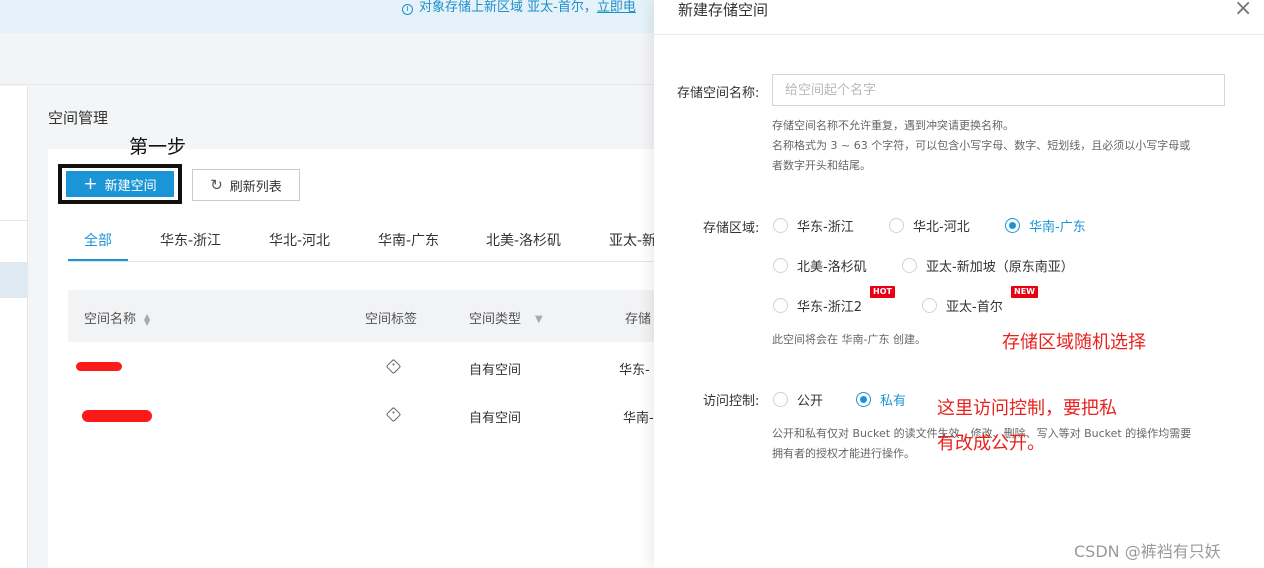  I want to click on bucket-name-format-hint-cont: 者数字开头和结尾。, so click(821, 165).